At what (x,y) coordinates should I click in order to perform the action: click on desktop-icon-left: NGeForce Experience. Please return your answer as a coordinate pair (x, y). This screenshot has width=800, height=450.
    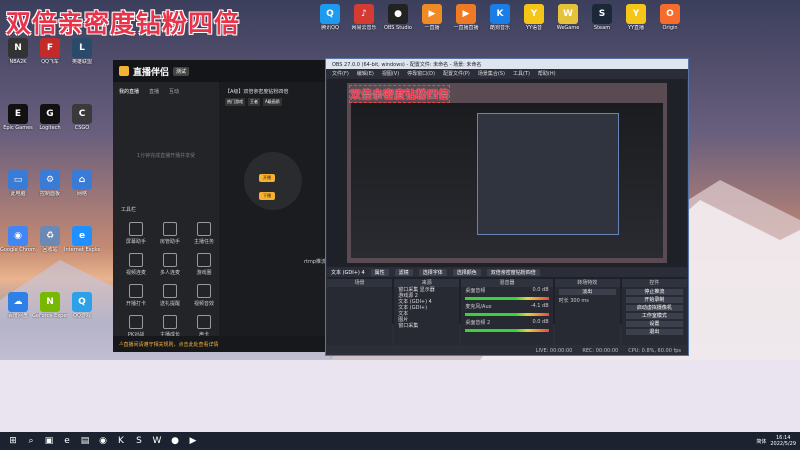
    Looking at the image, I should click on (50, 305).